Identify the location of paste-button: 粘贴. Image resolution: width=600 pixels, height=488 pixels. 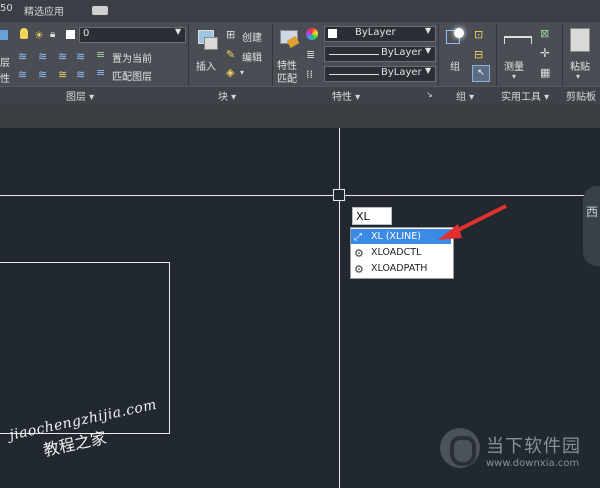
(580, 65).